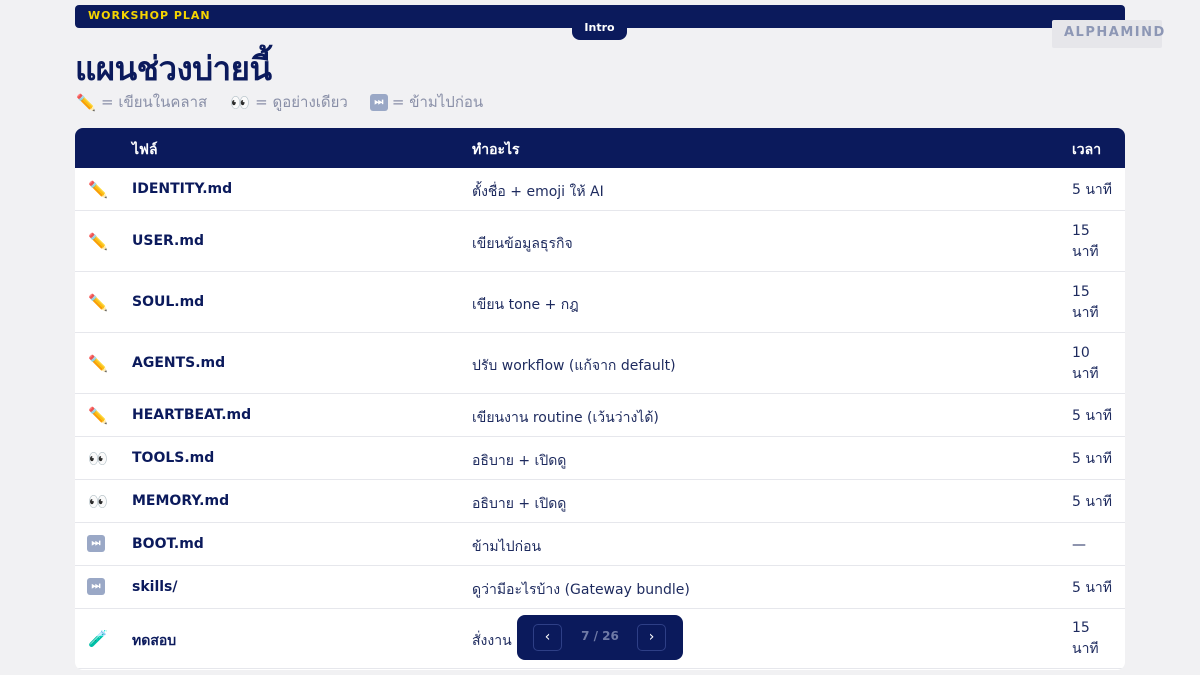 This screenshot has height=675, width=1200. Describe the element at coordinates (182, 188) in the screenshot. I see `file-name: IDENTITY.md` at that location.